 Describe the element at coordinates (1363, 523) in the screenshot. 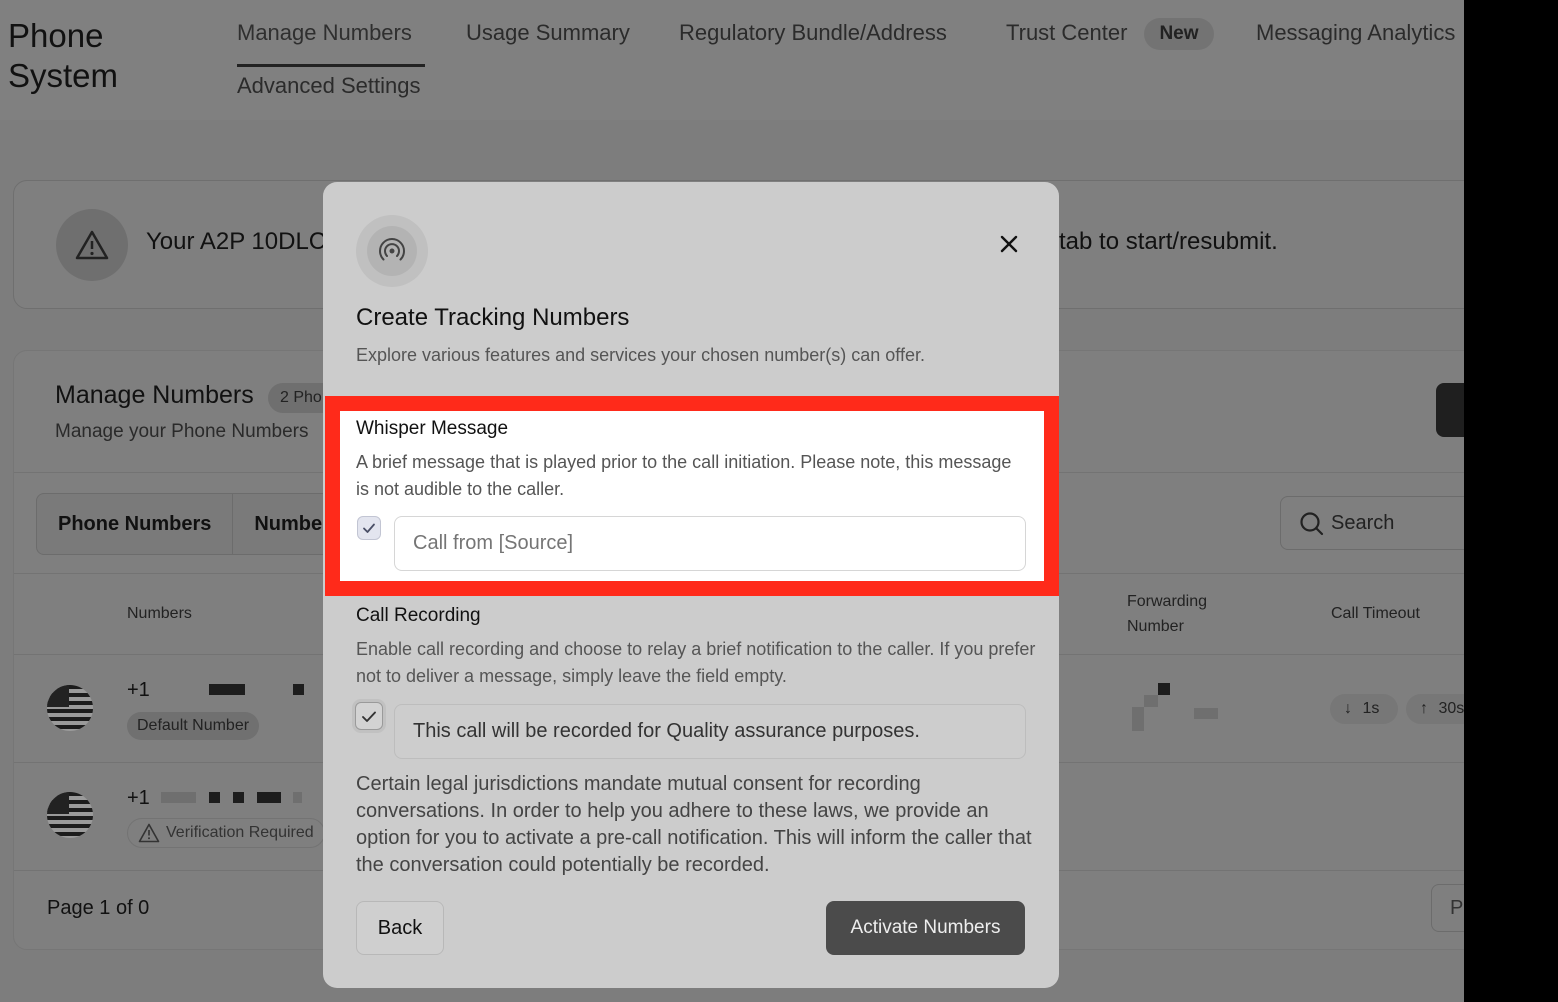

I see `search-placeholder: Search` at that location.